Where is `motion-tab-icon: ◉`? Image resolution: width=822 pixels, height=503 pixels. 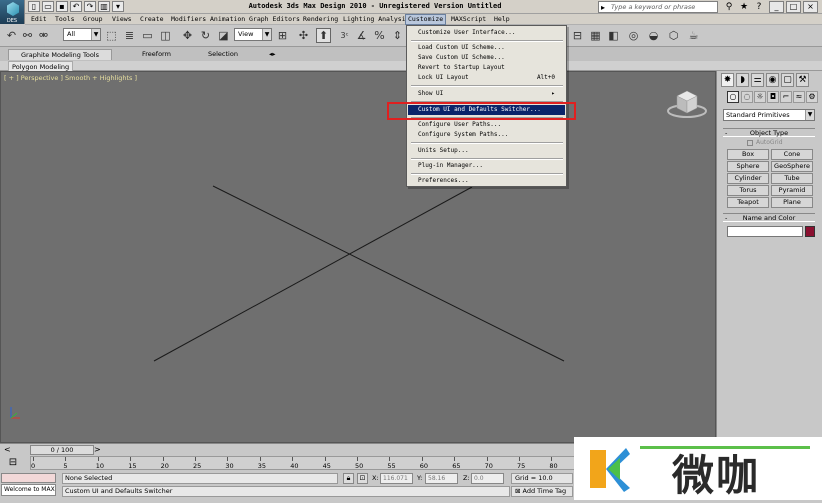 motion-tab-icon: ◉ is located at coordinates (772, 80).